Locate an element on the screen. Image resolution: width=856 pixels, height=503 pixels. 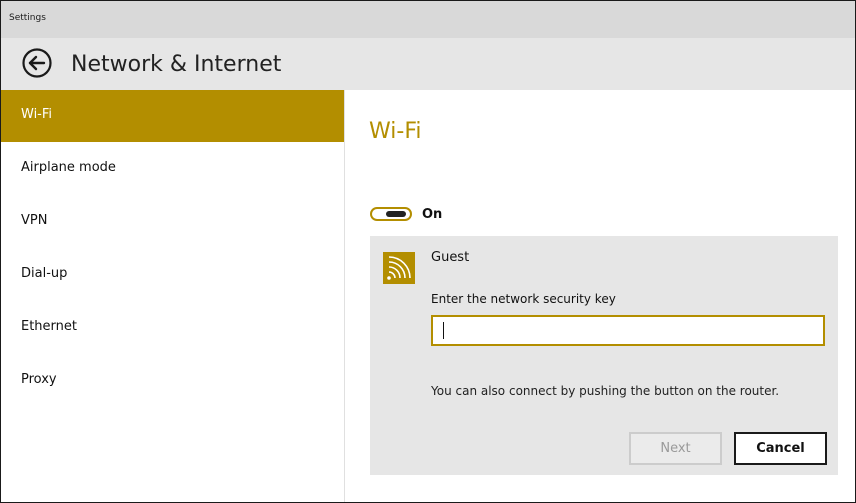
sidebar-item-dial-up: Dial-up is located at coordinates (172, 275).